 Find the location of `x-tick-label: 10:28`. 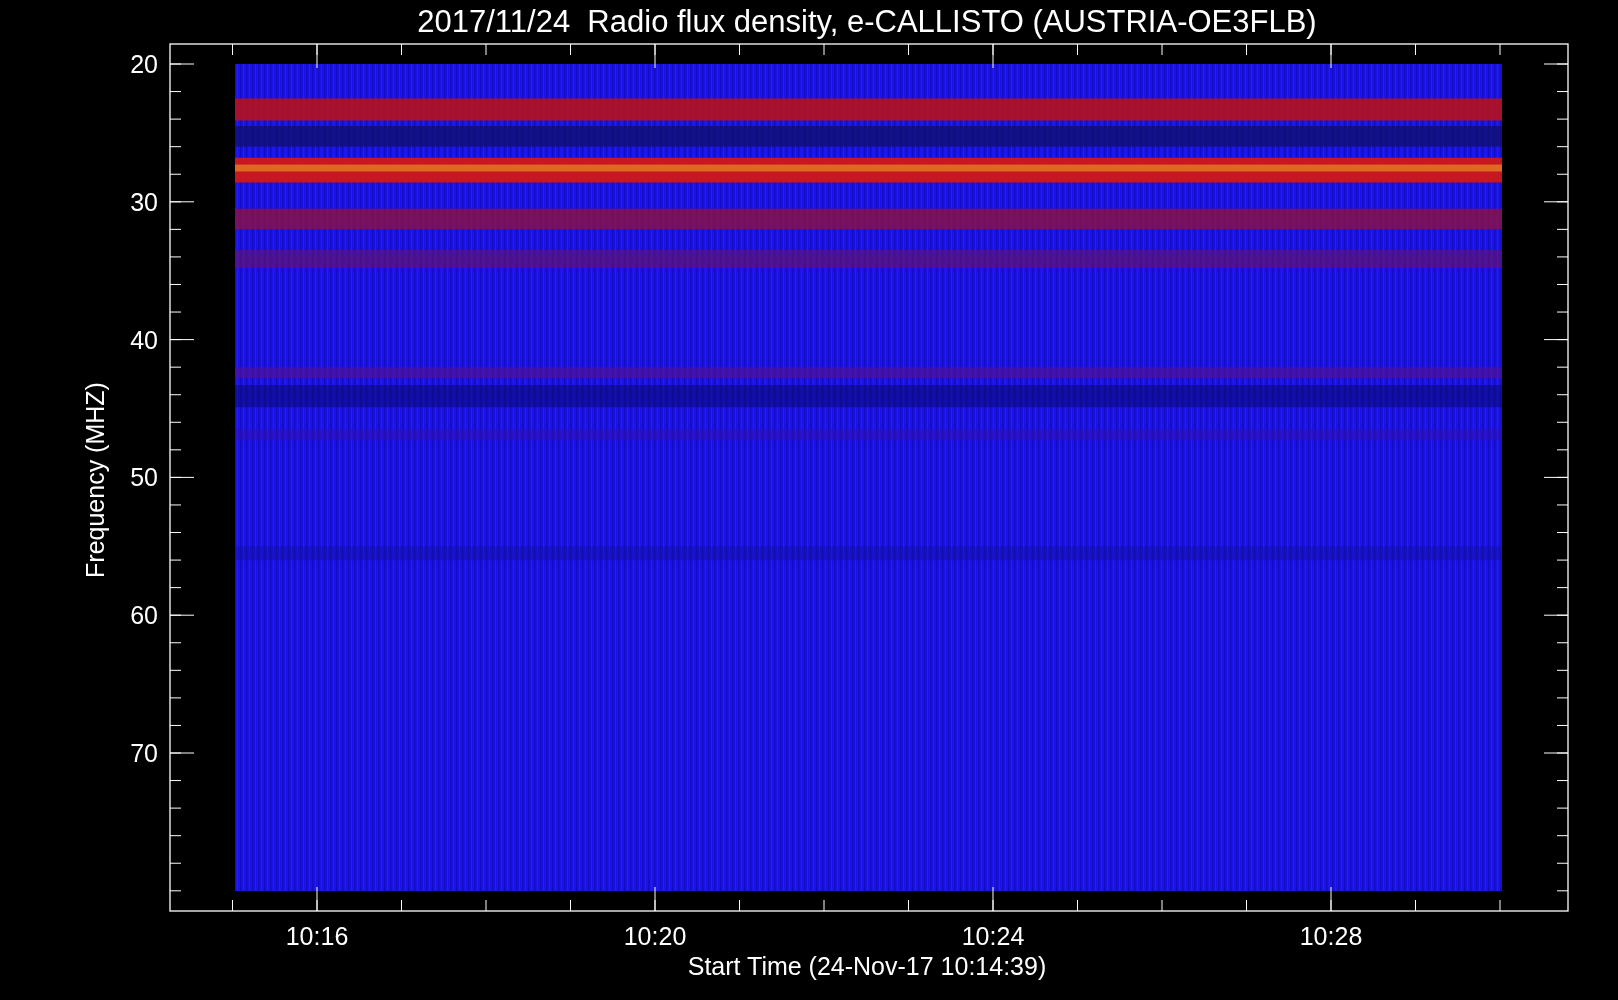

x-tick-label: 10:28 is located at coordinates (1331, 936).